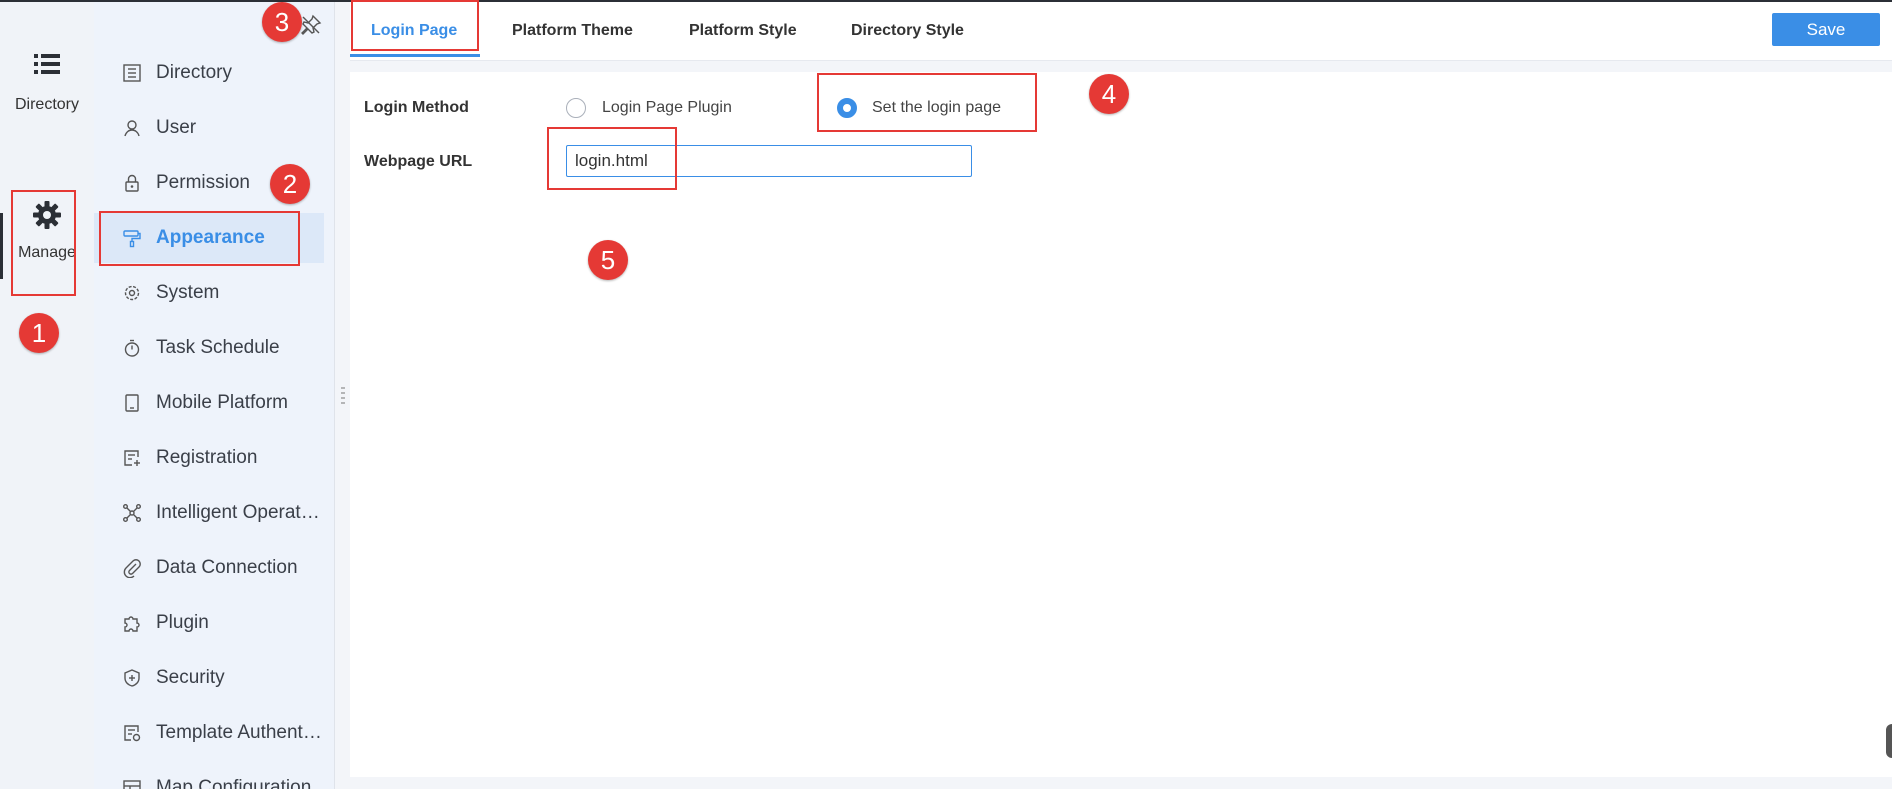 This screenshot has width=1892, height=789. Describe the element at coordinates (132, 568) in the screenshot. I see `paperclip-icon` at that location.